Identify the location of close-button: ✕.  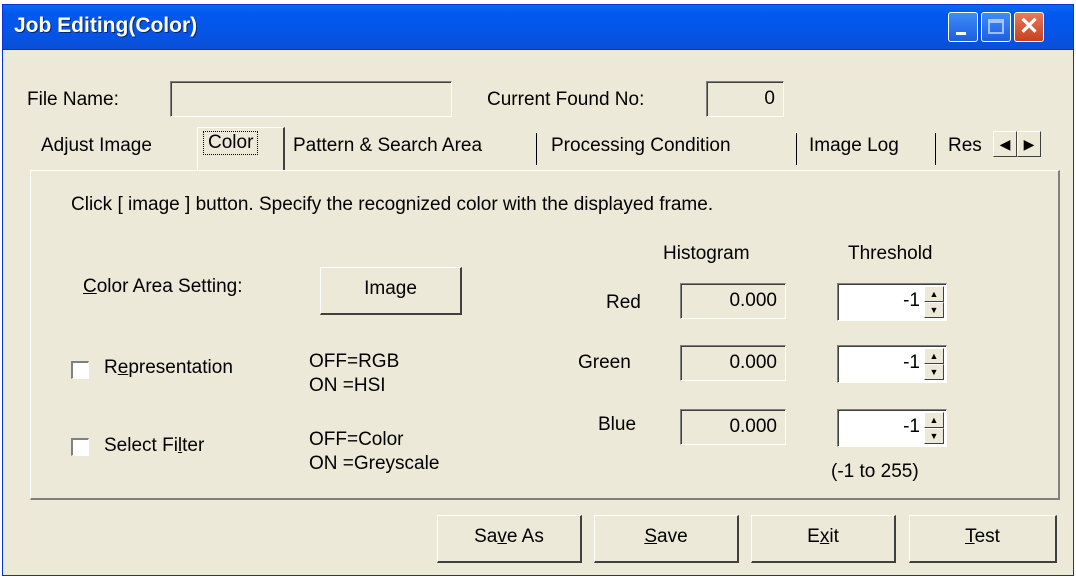
(1029, 27).